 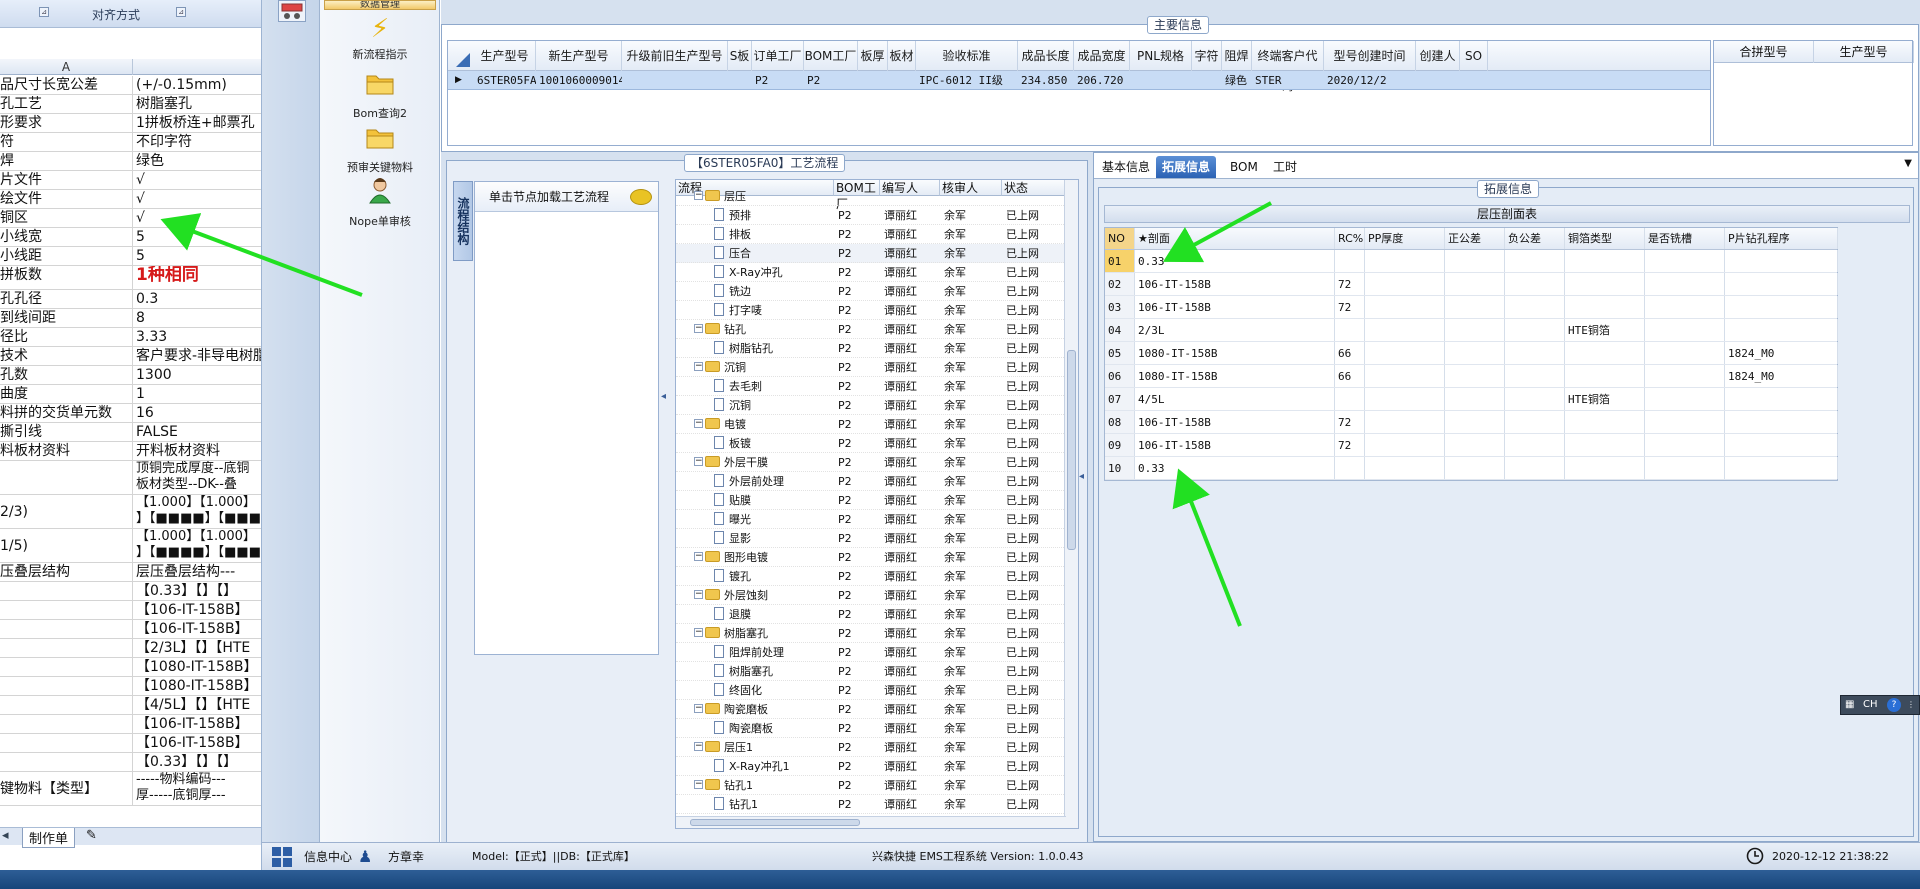 I want to click on cell-a: 压叠层结构, so click(x=66, y=572).